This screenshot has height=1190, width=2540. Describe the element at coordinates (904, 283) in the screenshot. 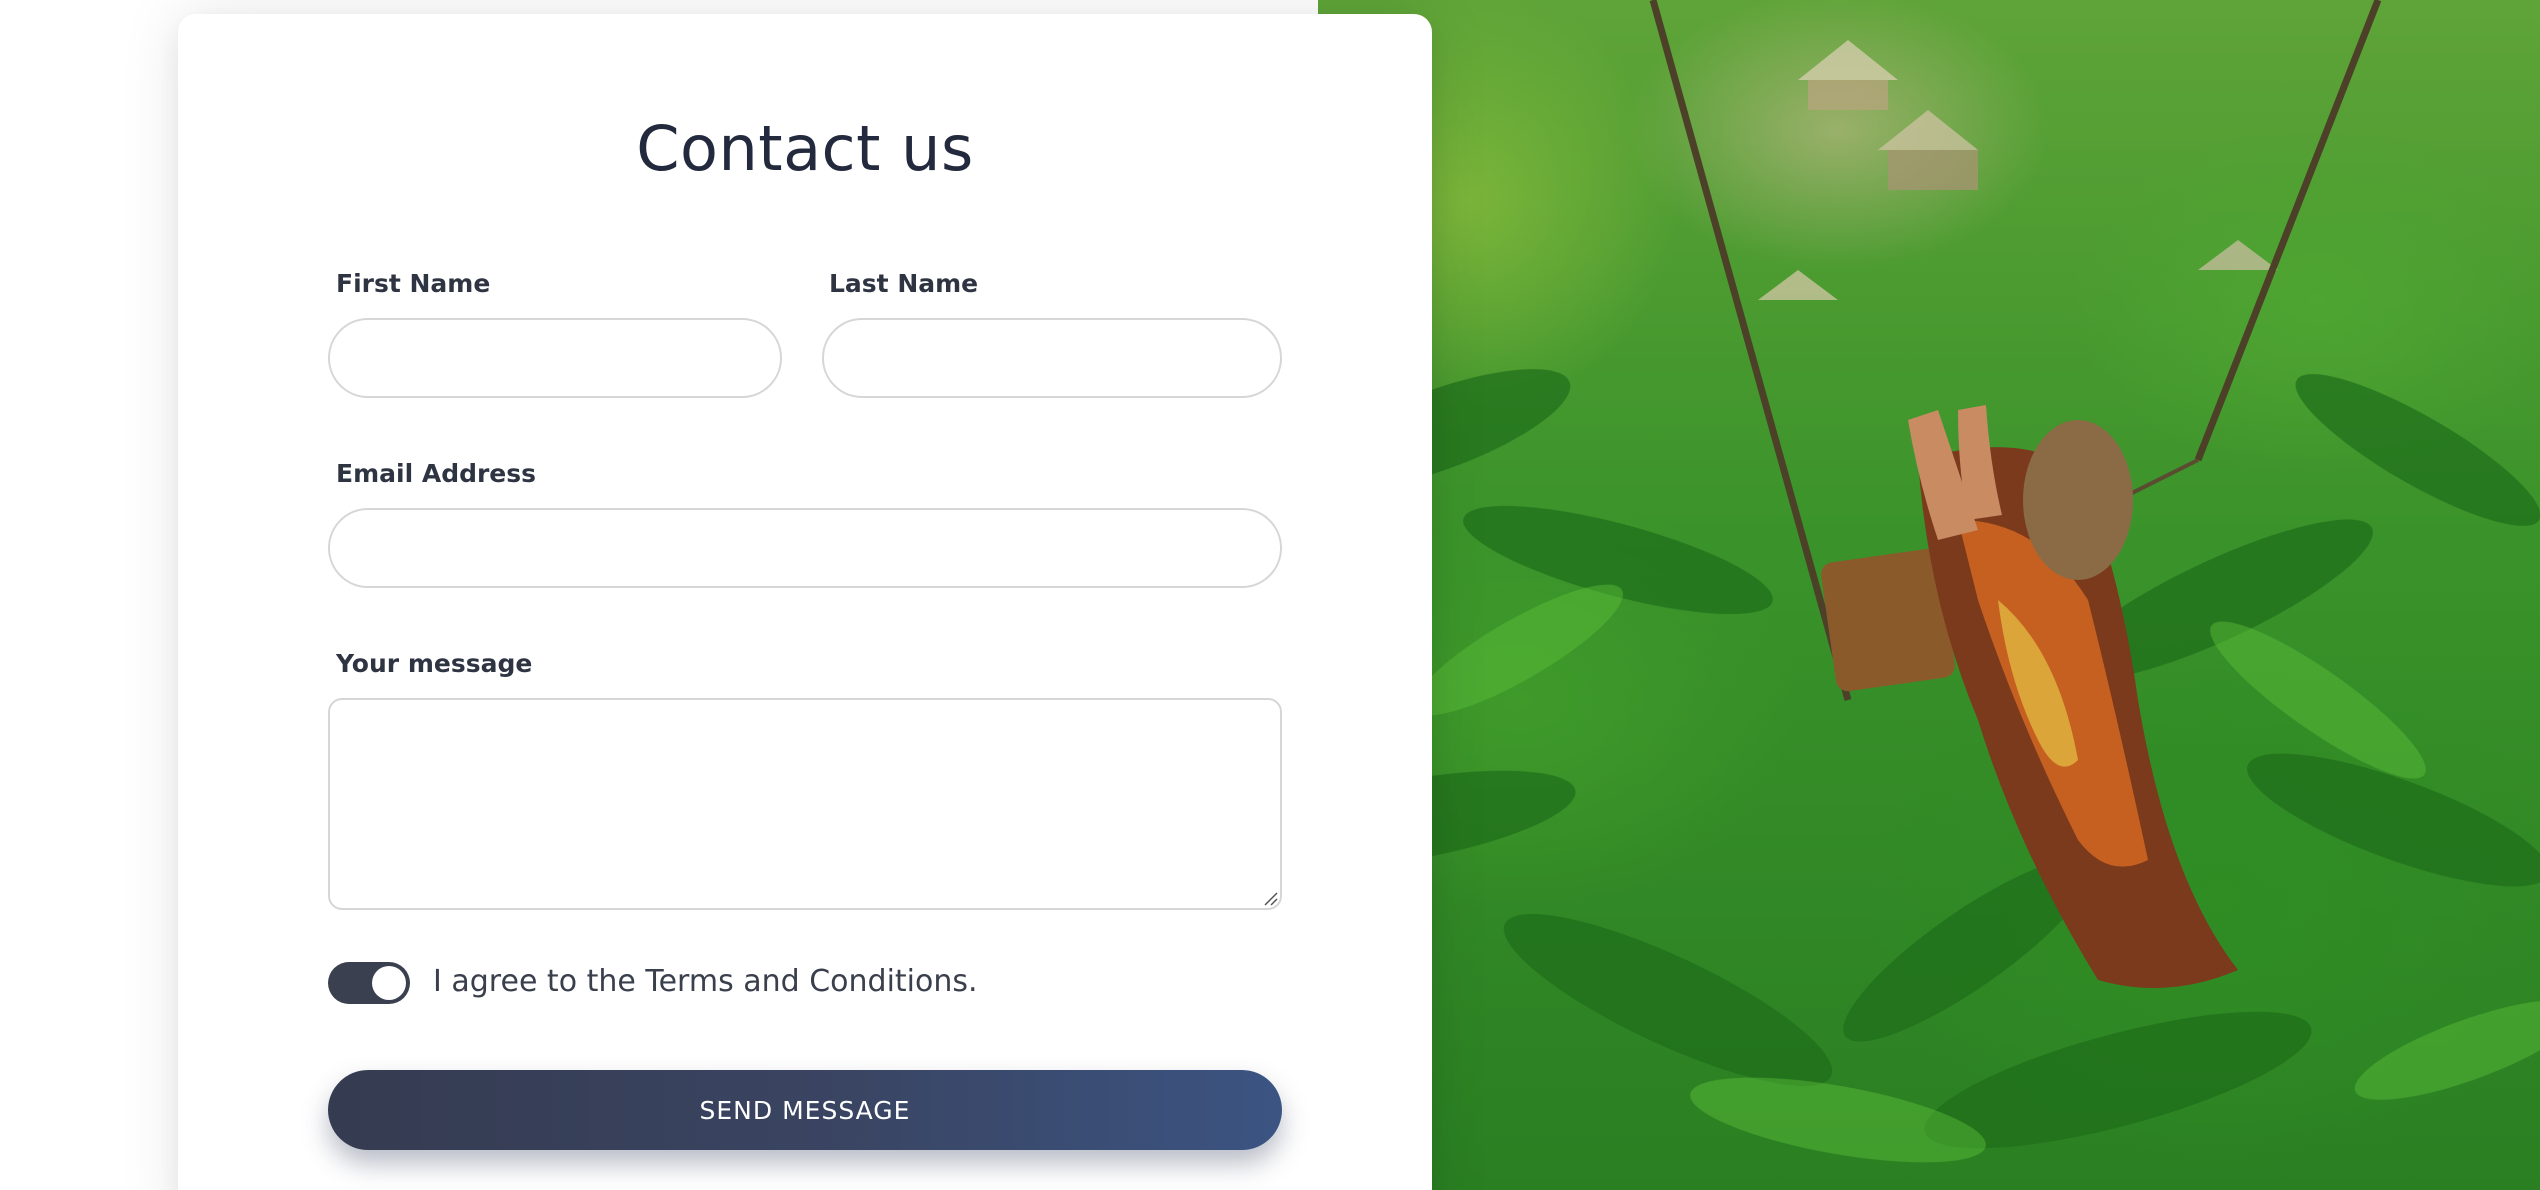

I see `last-name-label: Last Name` at that location.